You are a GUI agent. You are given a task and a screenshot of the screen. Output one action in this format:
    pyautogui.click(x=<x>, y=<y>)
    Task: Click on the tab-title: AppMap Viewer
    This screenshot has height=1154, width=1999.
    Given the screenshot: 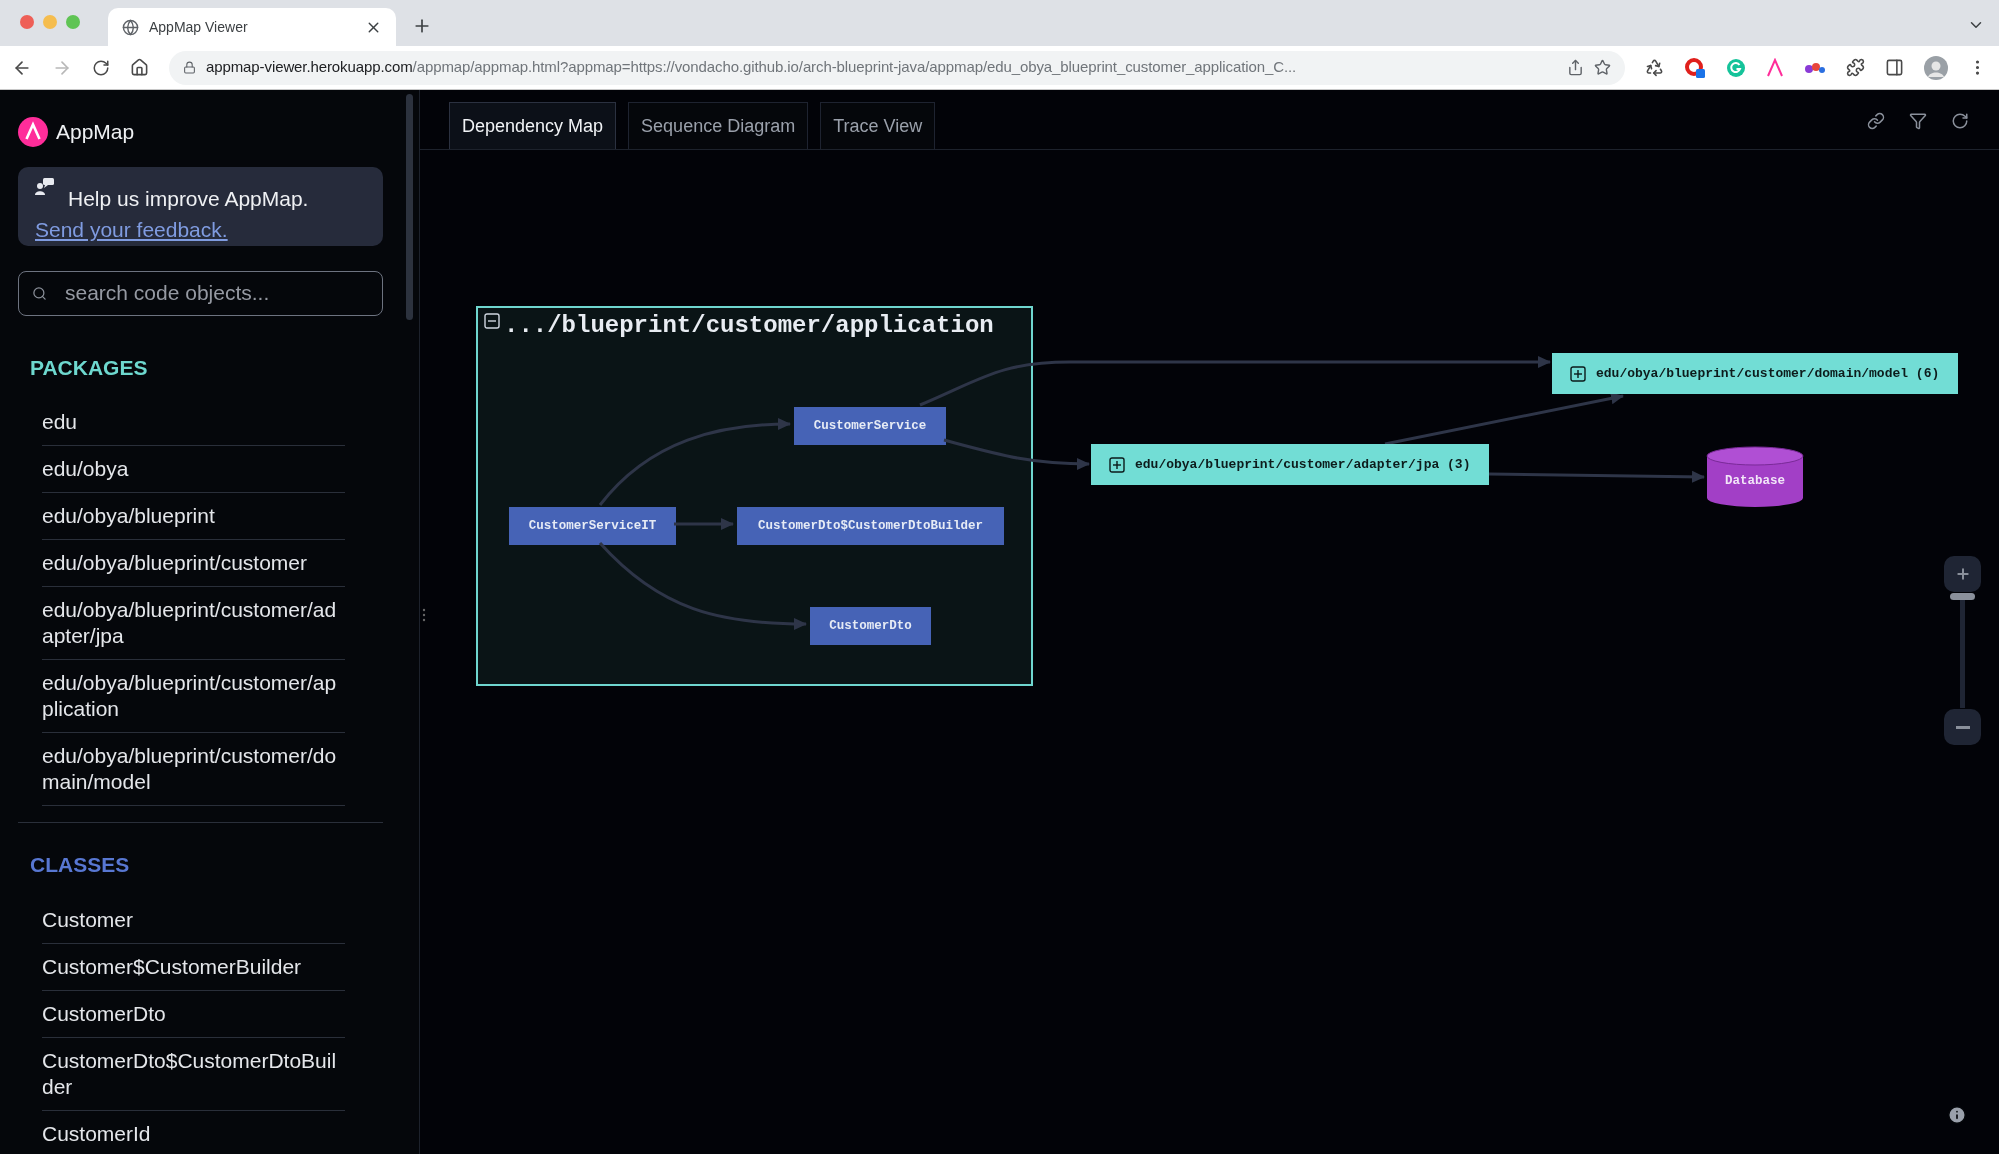 What is the action you would take?
    pyautogui.click(x=199, y=27)
    